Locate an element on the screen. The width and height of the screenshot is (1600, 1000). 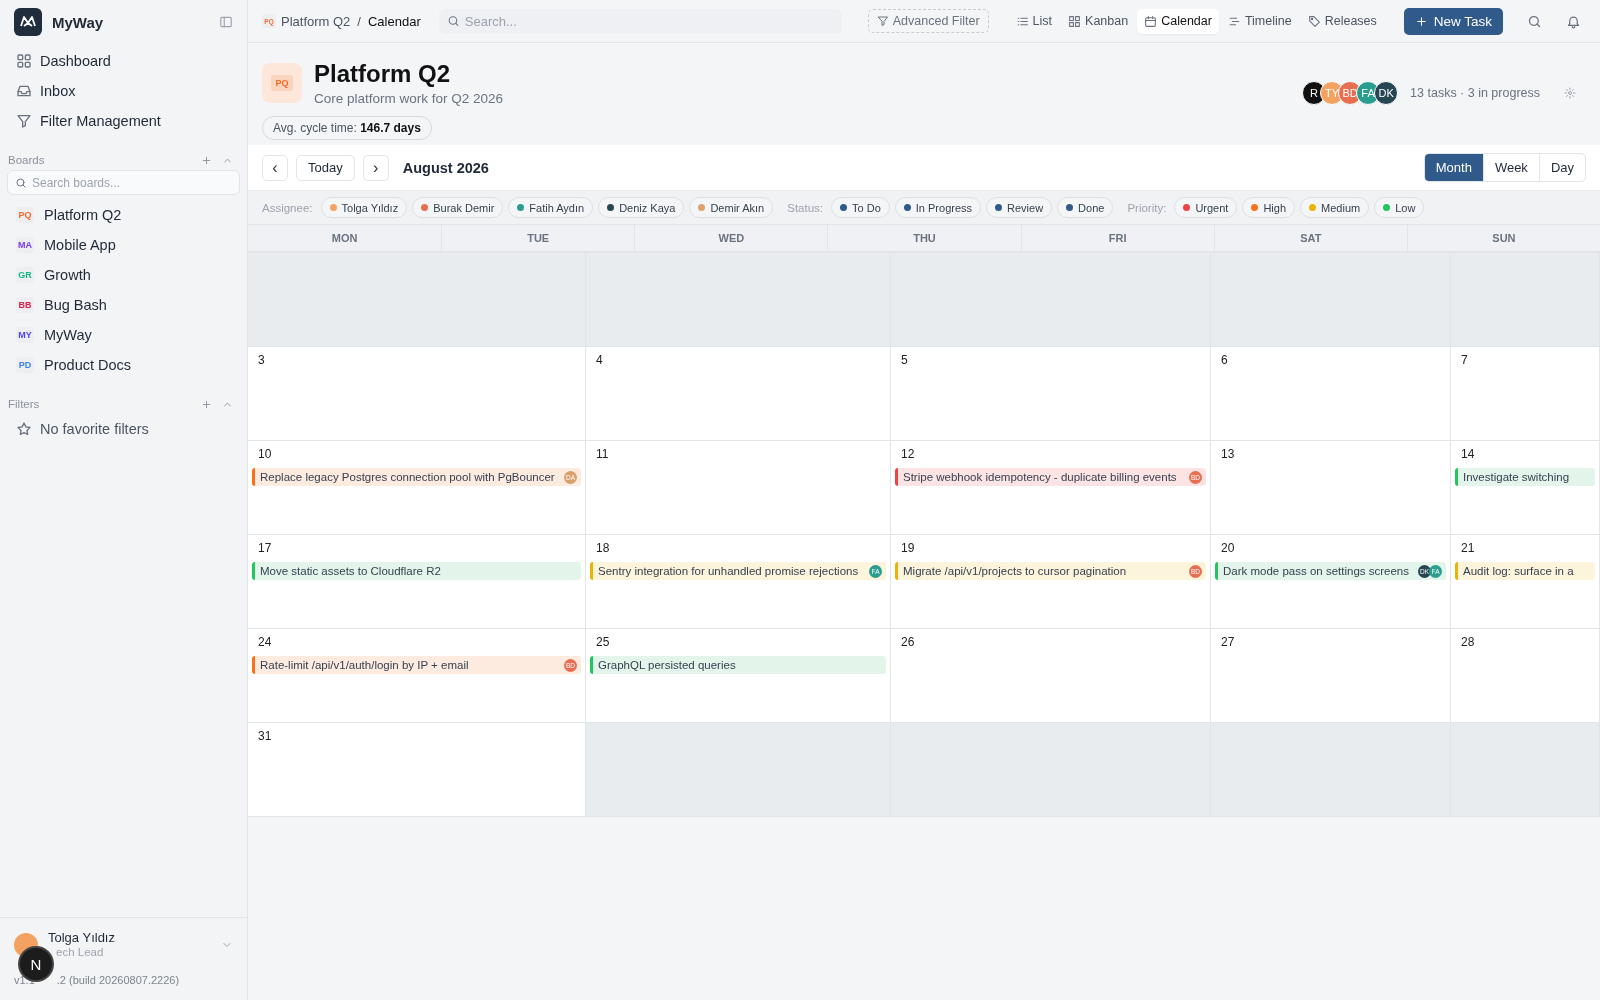
view-mode-tab: Month is located at coordinates (1453, 167).